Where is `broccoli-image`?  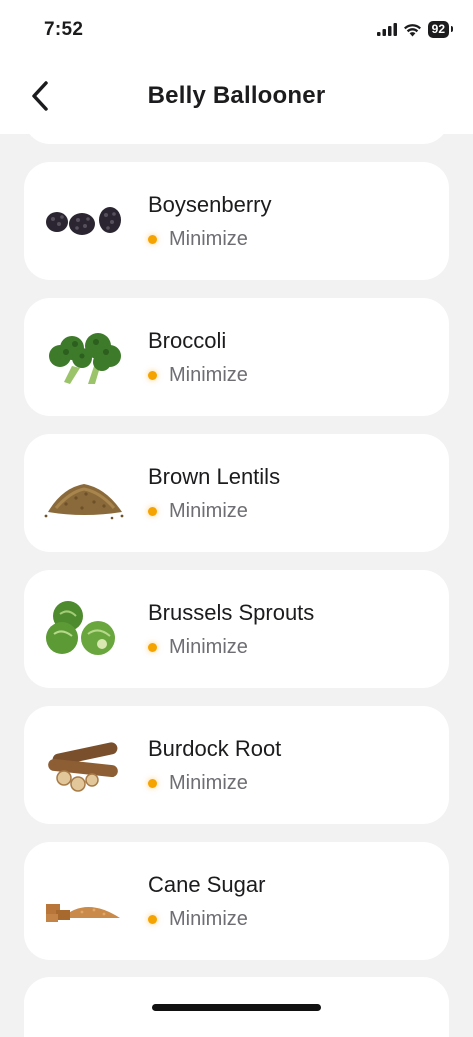 broccoli-image is located at coordinates (85, 358).